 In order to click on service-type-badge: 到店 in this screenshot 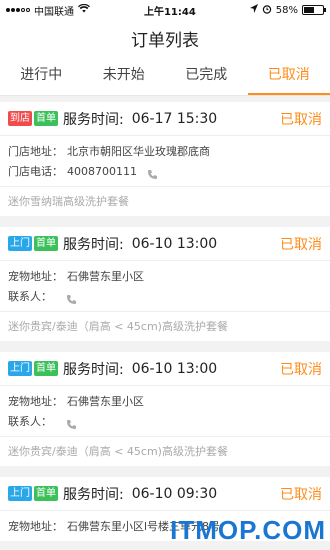, I will do `click(20, 118)`.